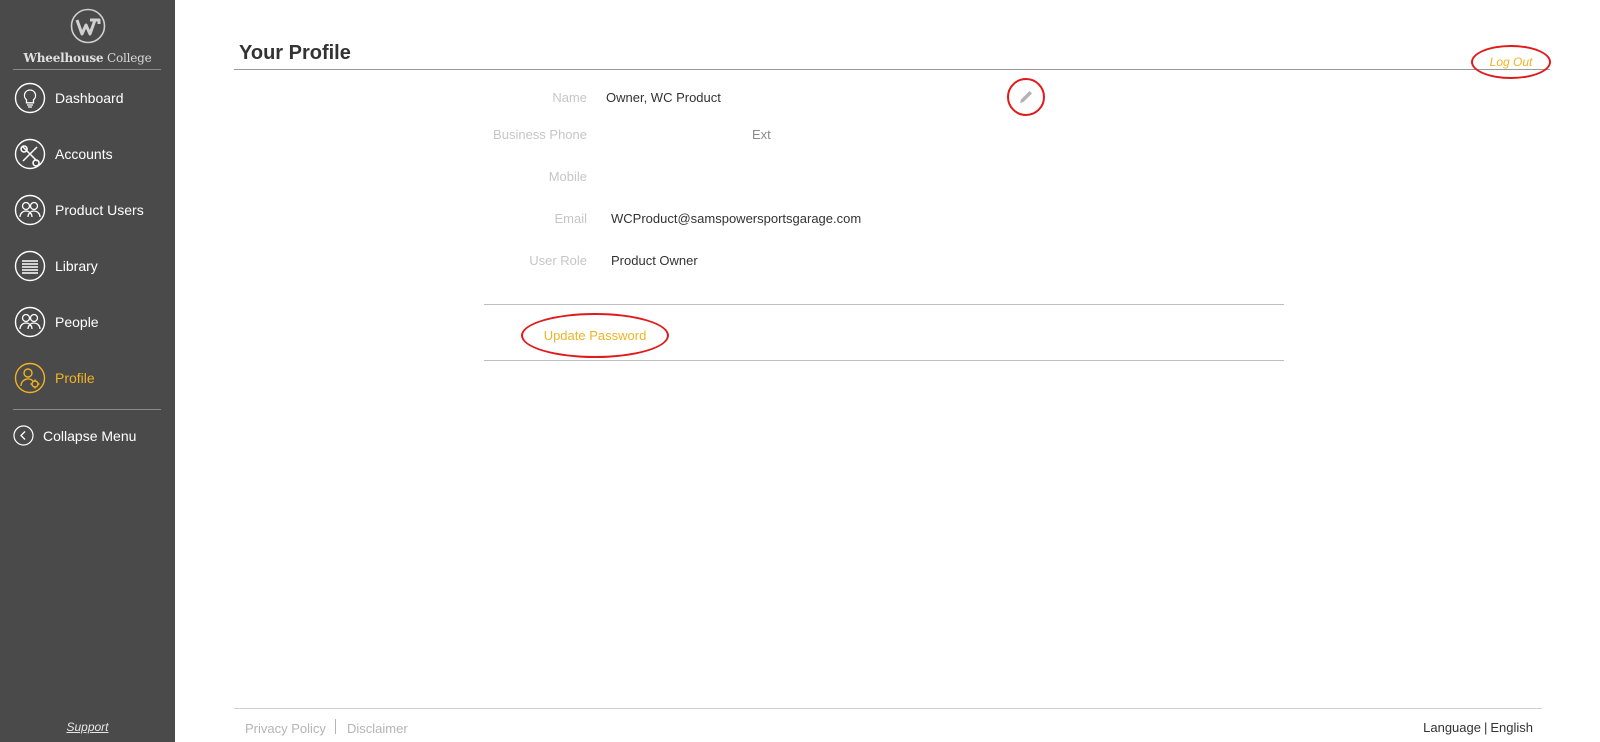 This screenshot has height=742, width=1600. Describe the element at coordinates (87, 727) in the screenshot. I see `support-link: Support` at that location.